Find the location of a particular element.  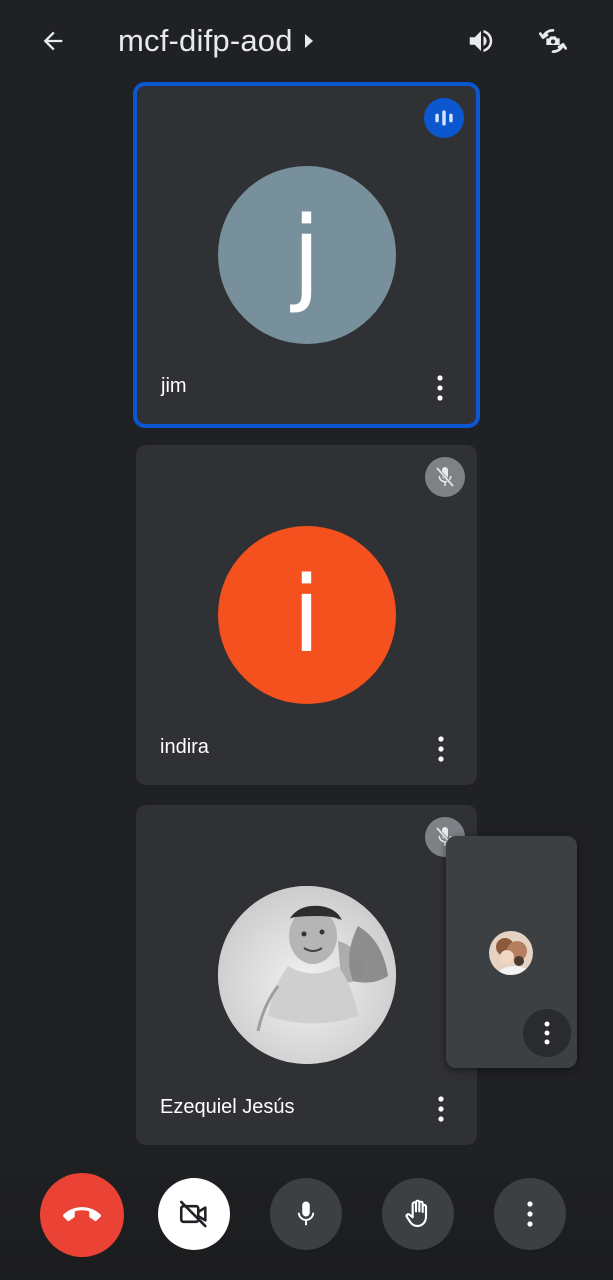

back-button is located at coordinates (53, 41).